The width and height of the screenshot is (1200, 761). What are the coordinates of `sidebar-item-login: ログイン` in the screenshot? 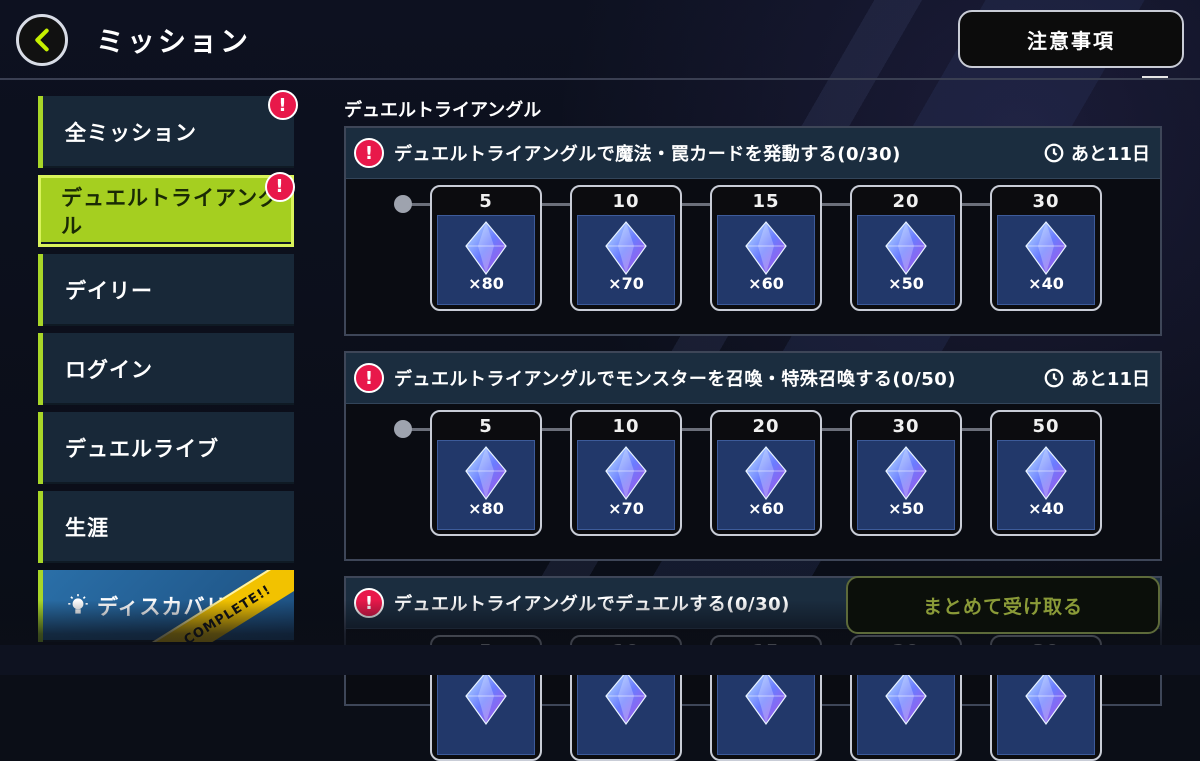 It's located at (166, 369).